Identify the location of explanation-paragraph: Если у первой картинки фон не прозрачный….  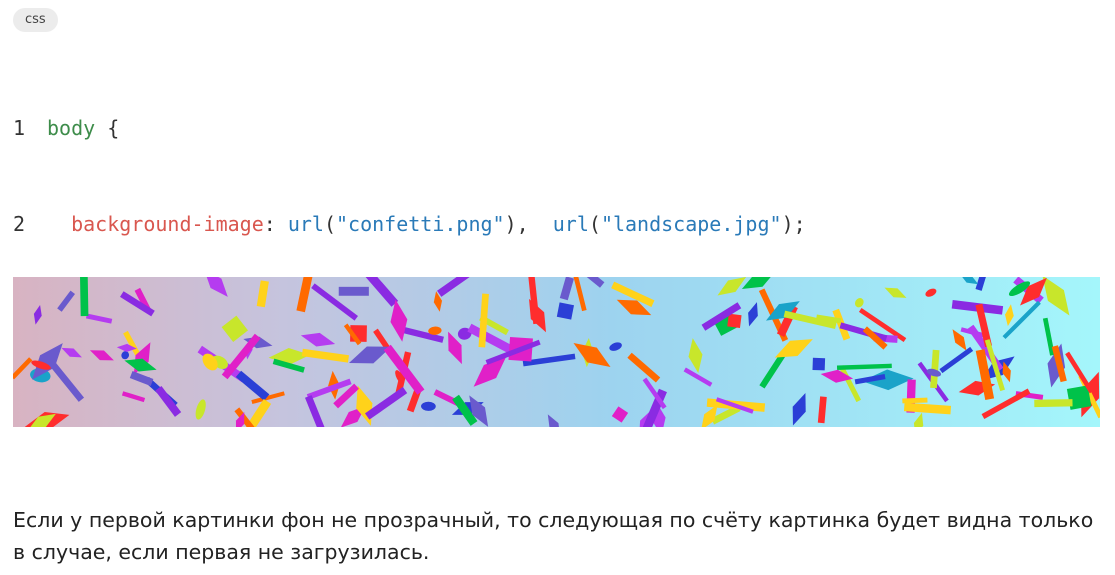
(553, 536).